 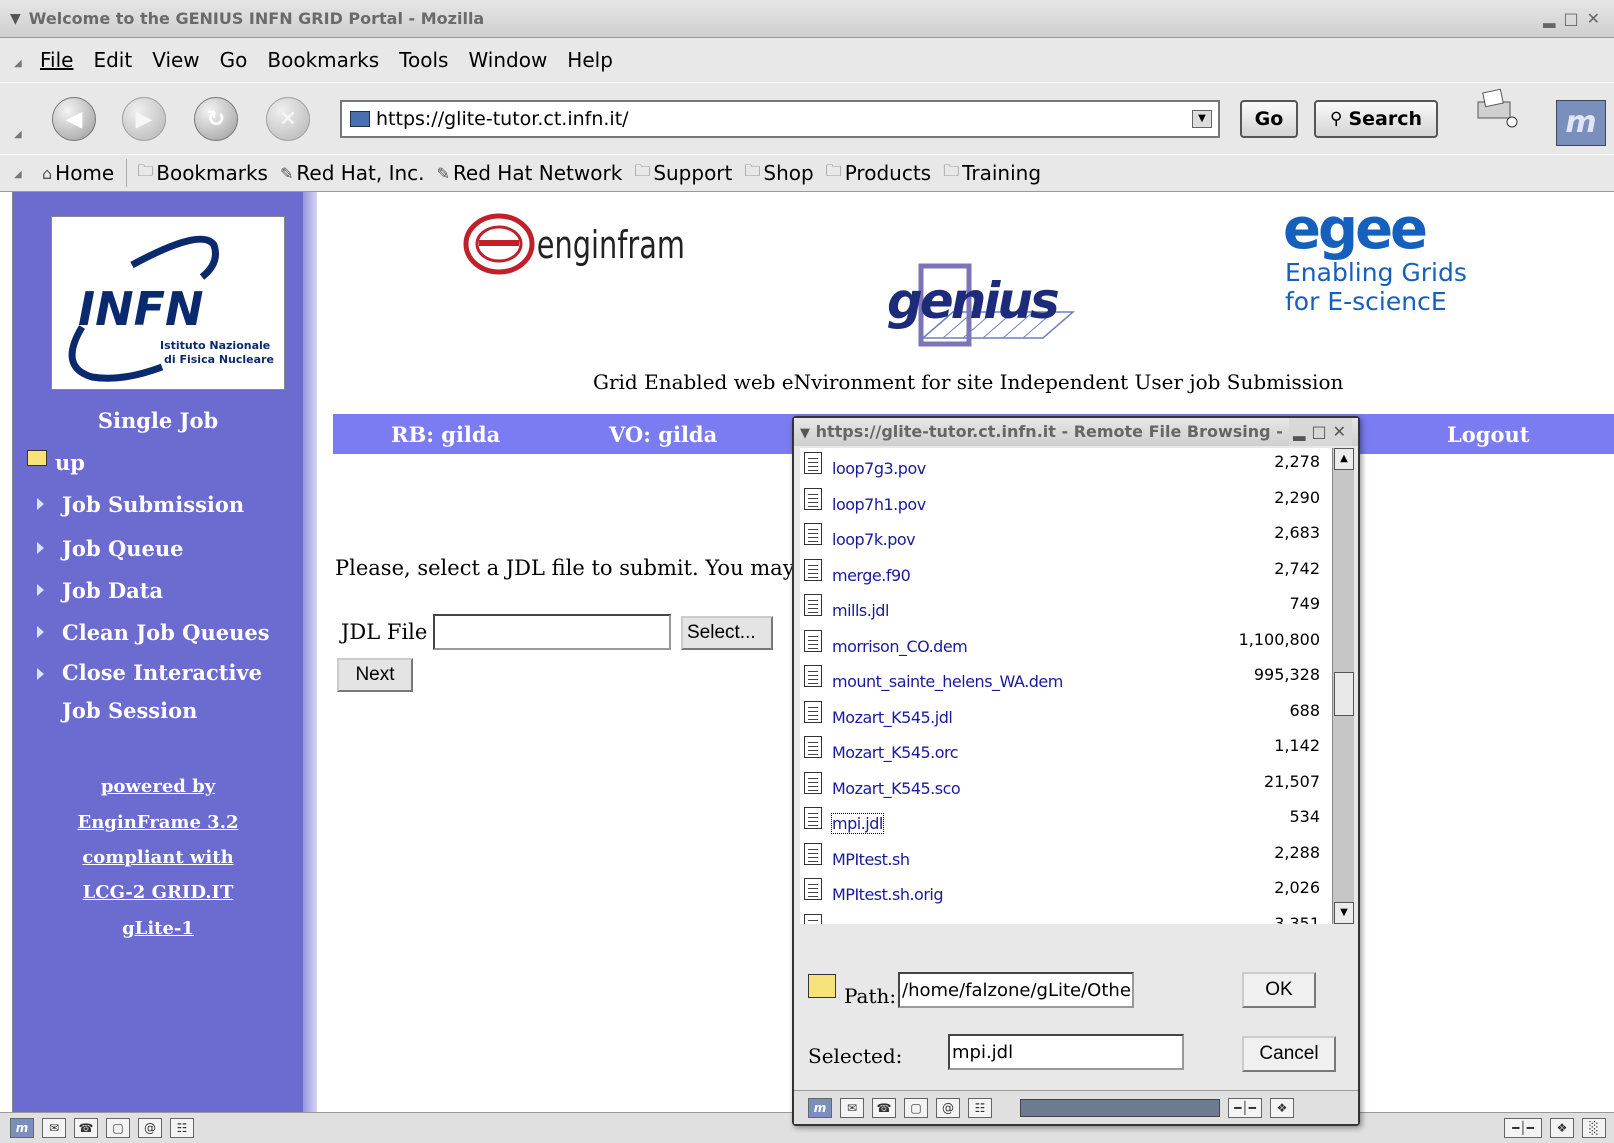 I want to click on jdl-file-input, so click(x=552, y=632).